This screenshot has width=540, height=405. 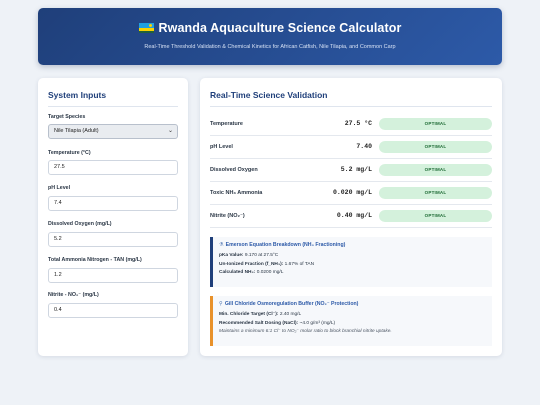 What do you see at coordinates (226, 124) in the screenshot?
I see `row-param: Temperature` at bounding box center [226, 124].